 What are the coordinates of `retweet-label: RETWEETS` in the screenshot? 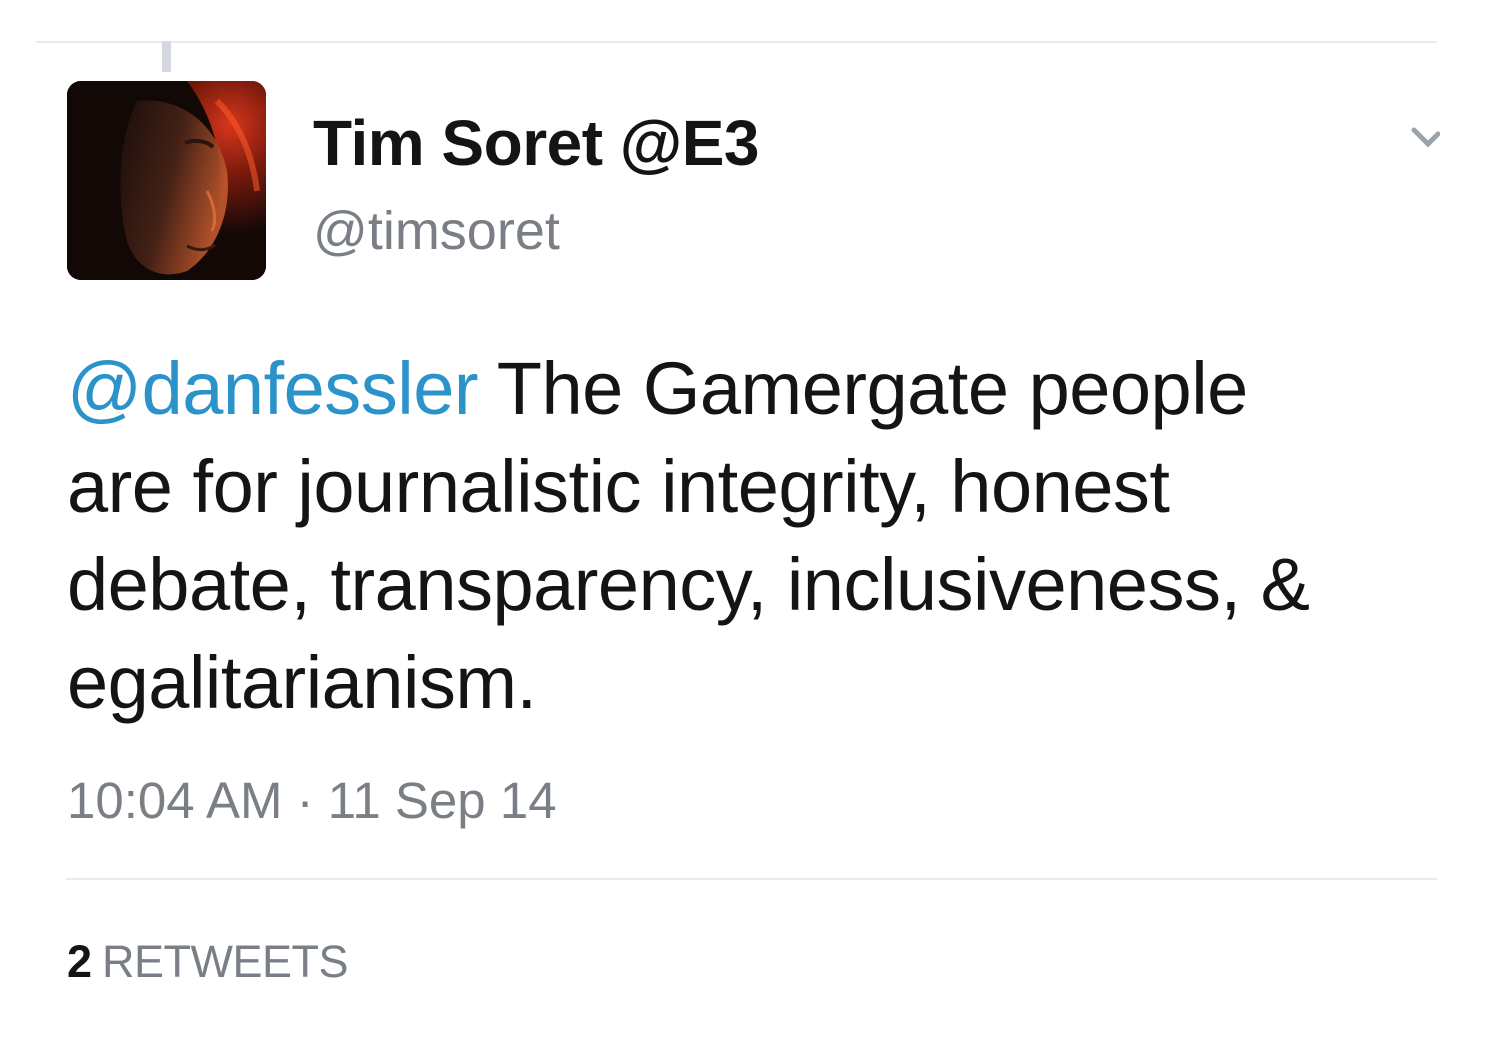 It's located at (225, 961).